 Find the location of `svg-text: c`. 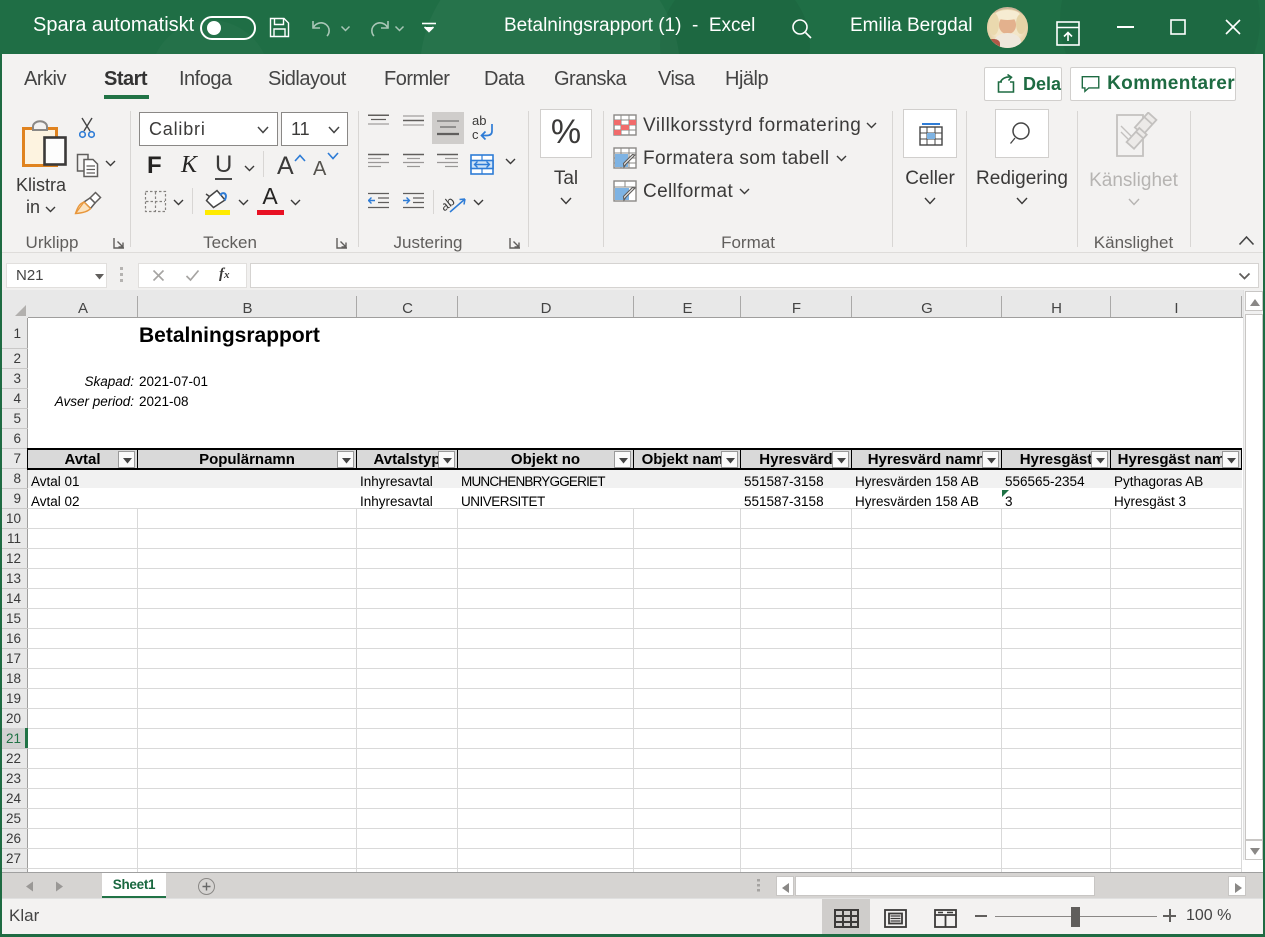

svg-text: c is located at coordinates (475, 133).